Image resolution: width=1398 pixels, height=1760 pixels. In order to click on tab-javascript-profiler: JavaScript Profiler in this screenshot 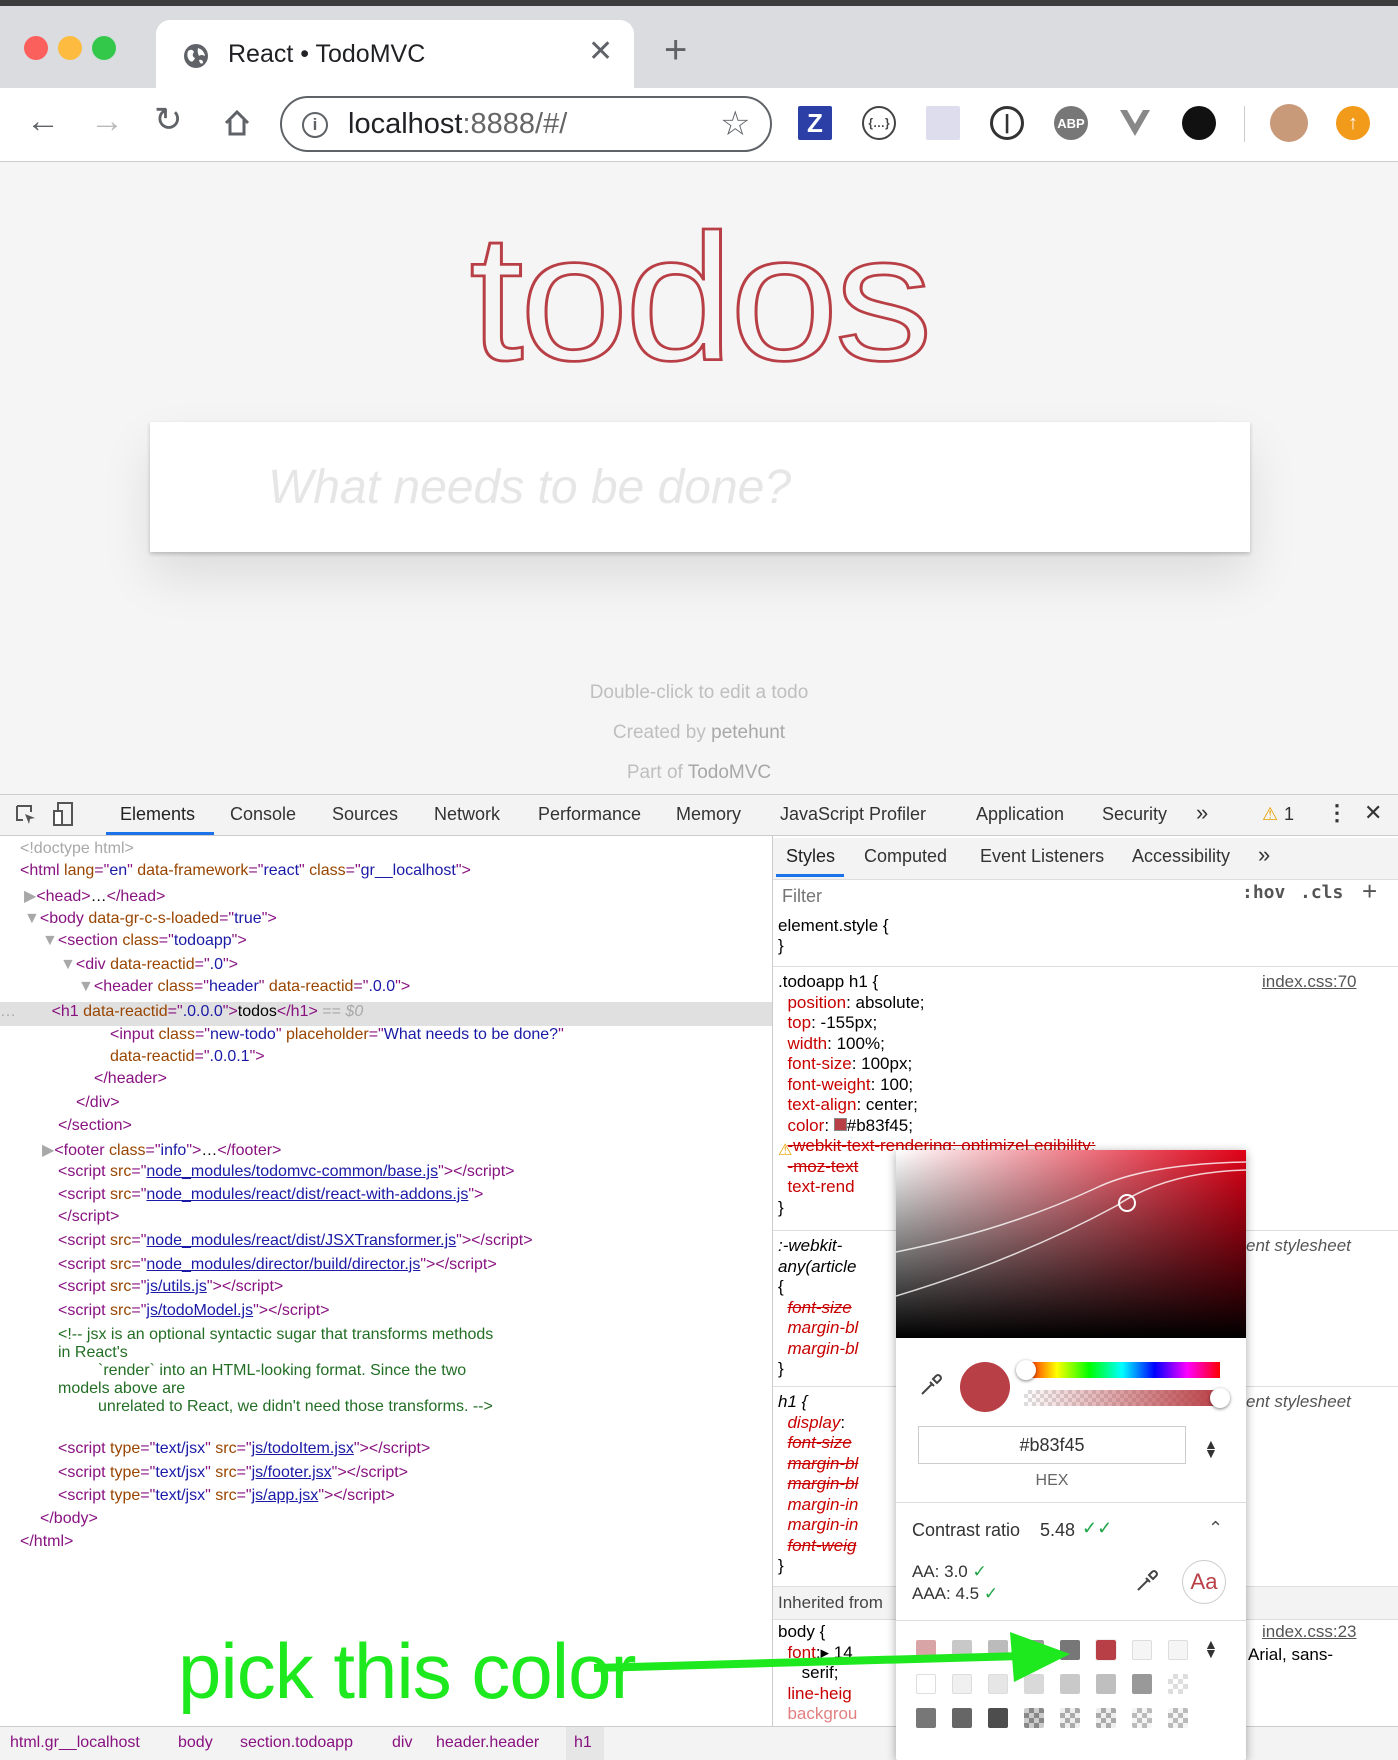, I will do `click(853, 814)`.